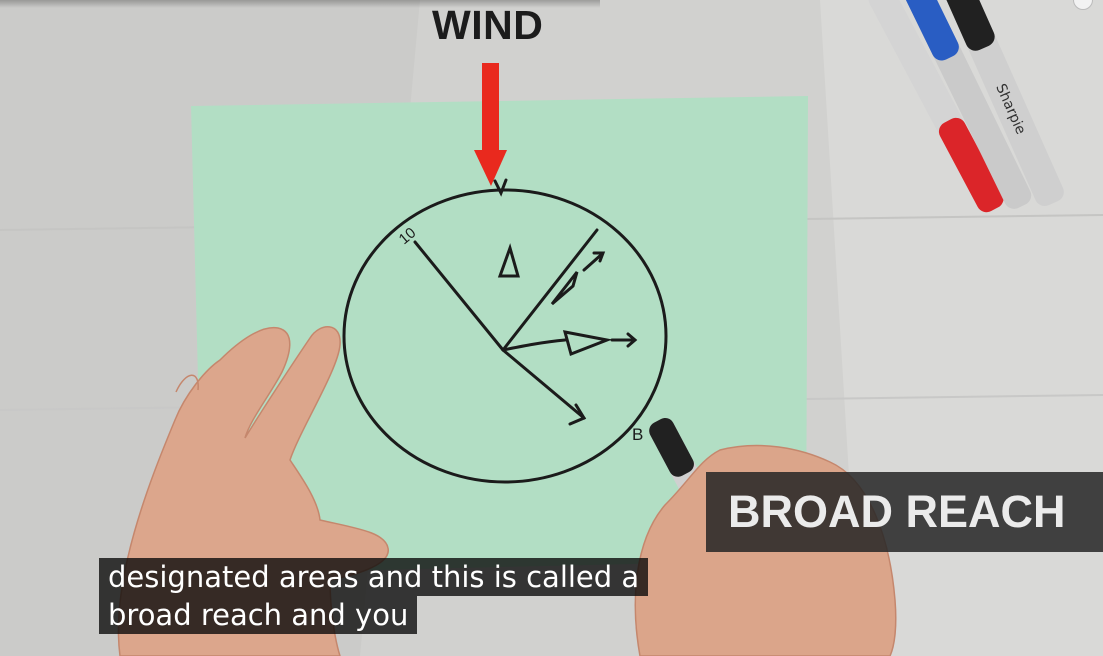 This screenshot has height=656, width=1103. Describe the element at coordinates (488, 25) in the screenshot. I see `wind-label: WIND` at that location.